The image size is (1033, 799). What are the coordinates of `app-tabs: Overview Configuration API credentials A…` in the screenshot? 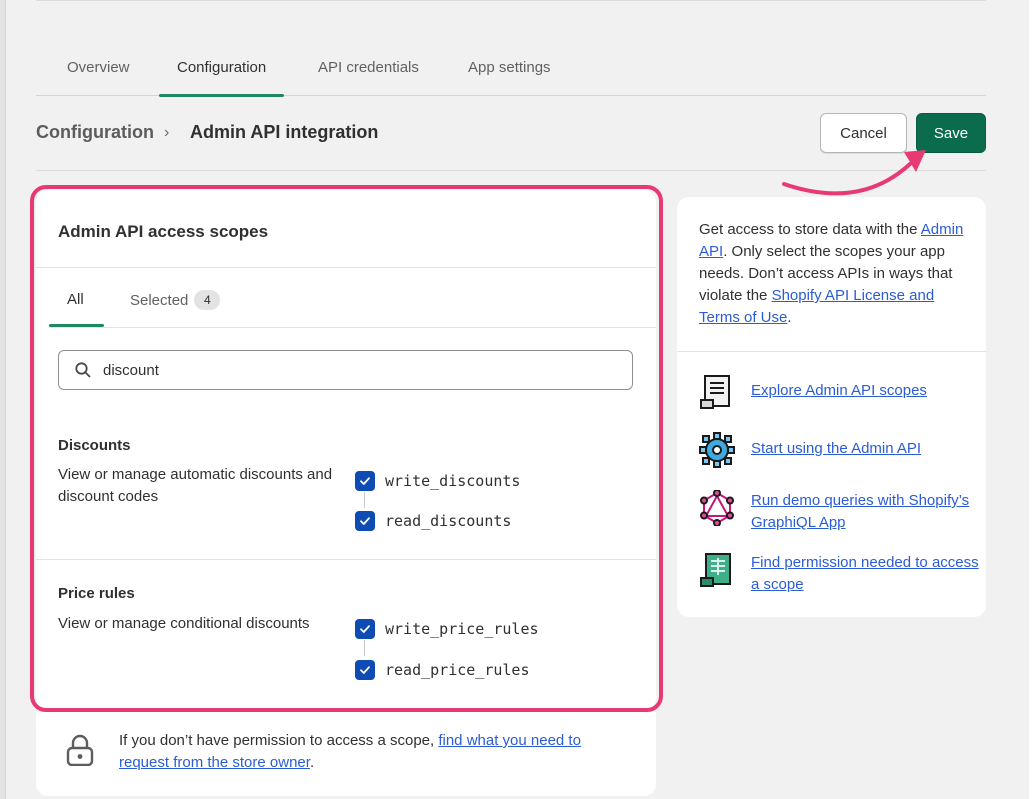 It's located at (511, 72).